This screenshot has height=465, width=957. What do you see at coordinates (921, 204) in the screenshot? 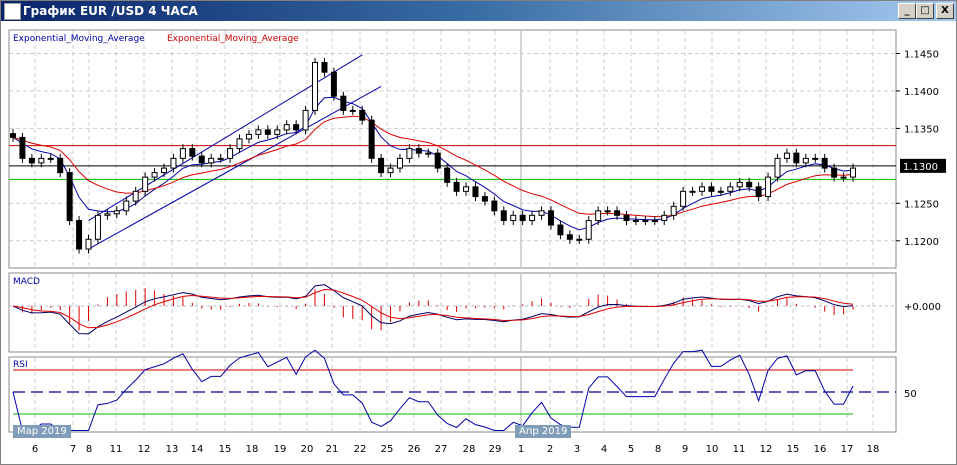
I see `y-tick-label: 1.1250` at bounding box center [921, 204].